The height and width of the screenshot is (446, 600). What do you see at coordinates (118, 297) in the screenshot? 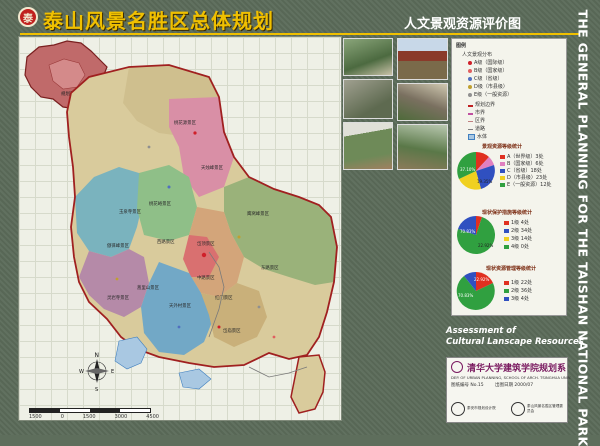
I see `zone-label: 灵岩寺景区` at bounding box center [118, 297].